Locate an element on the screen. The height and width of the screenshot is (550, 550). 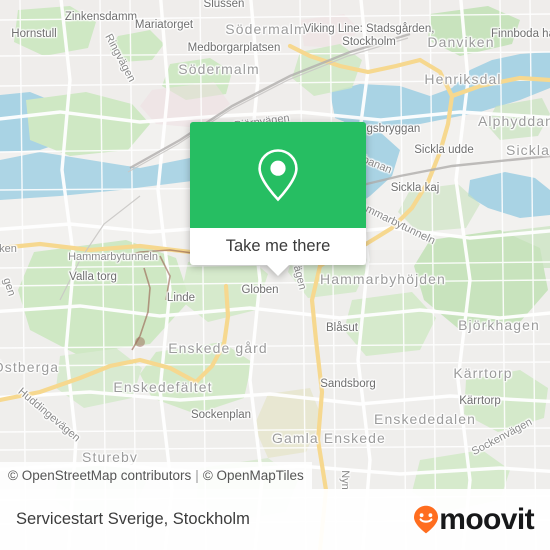
attribution-osm: © OpenStreetMap contributors is located at coordinates (99, 475).